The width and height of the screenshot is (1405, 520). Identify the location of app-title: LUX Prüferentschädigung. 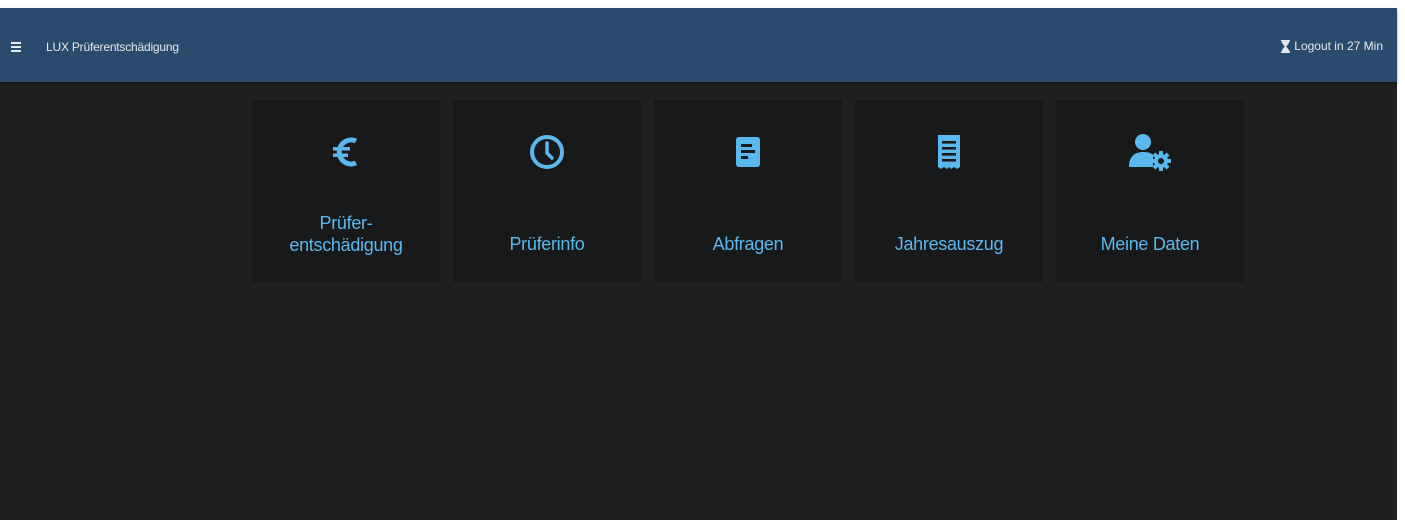
(112, 47).